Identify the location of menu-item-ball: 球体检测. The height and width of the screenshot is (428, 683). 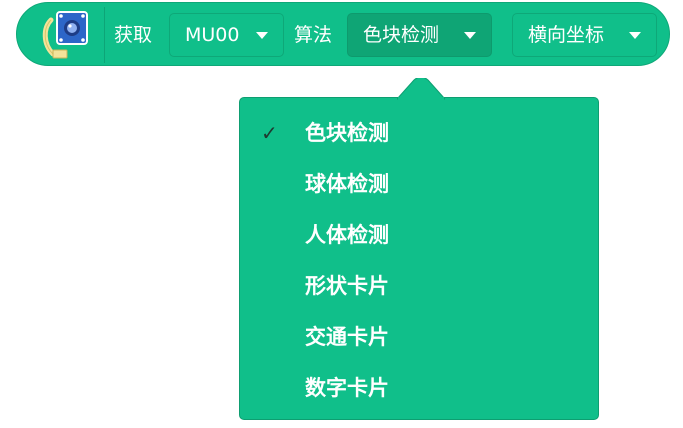
(419, 184).